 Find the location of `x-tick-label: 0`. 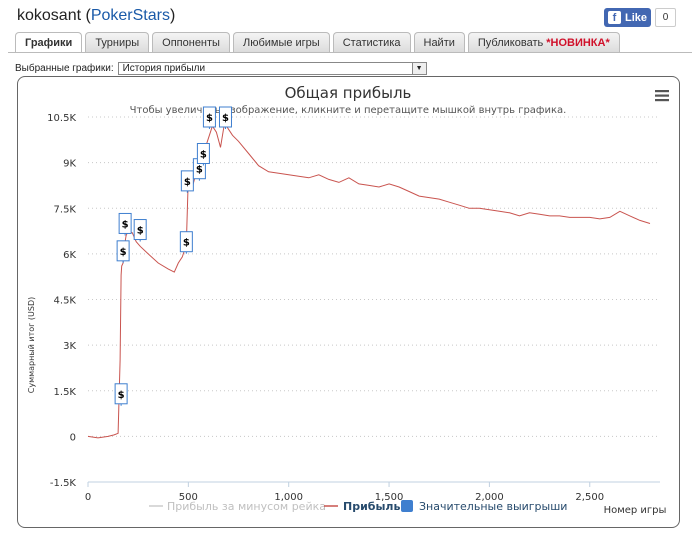

x-tick-label: 0 is located at coordinates (88, 497).